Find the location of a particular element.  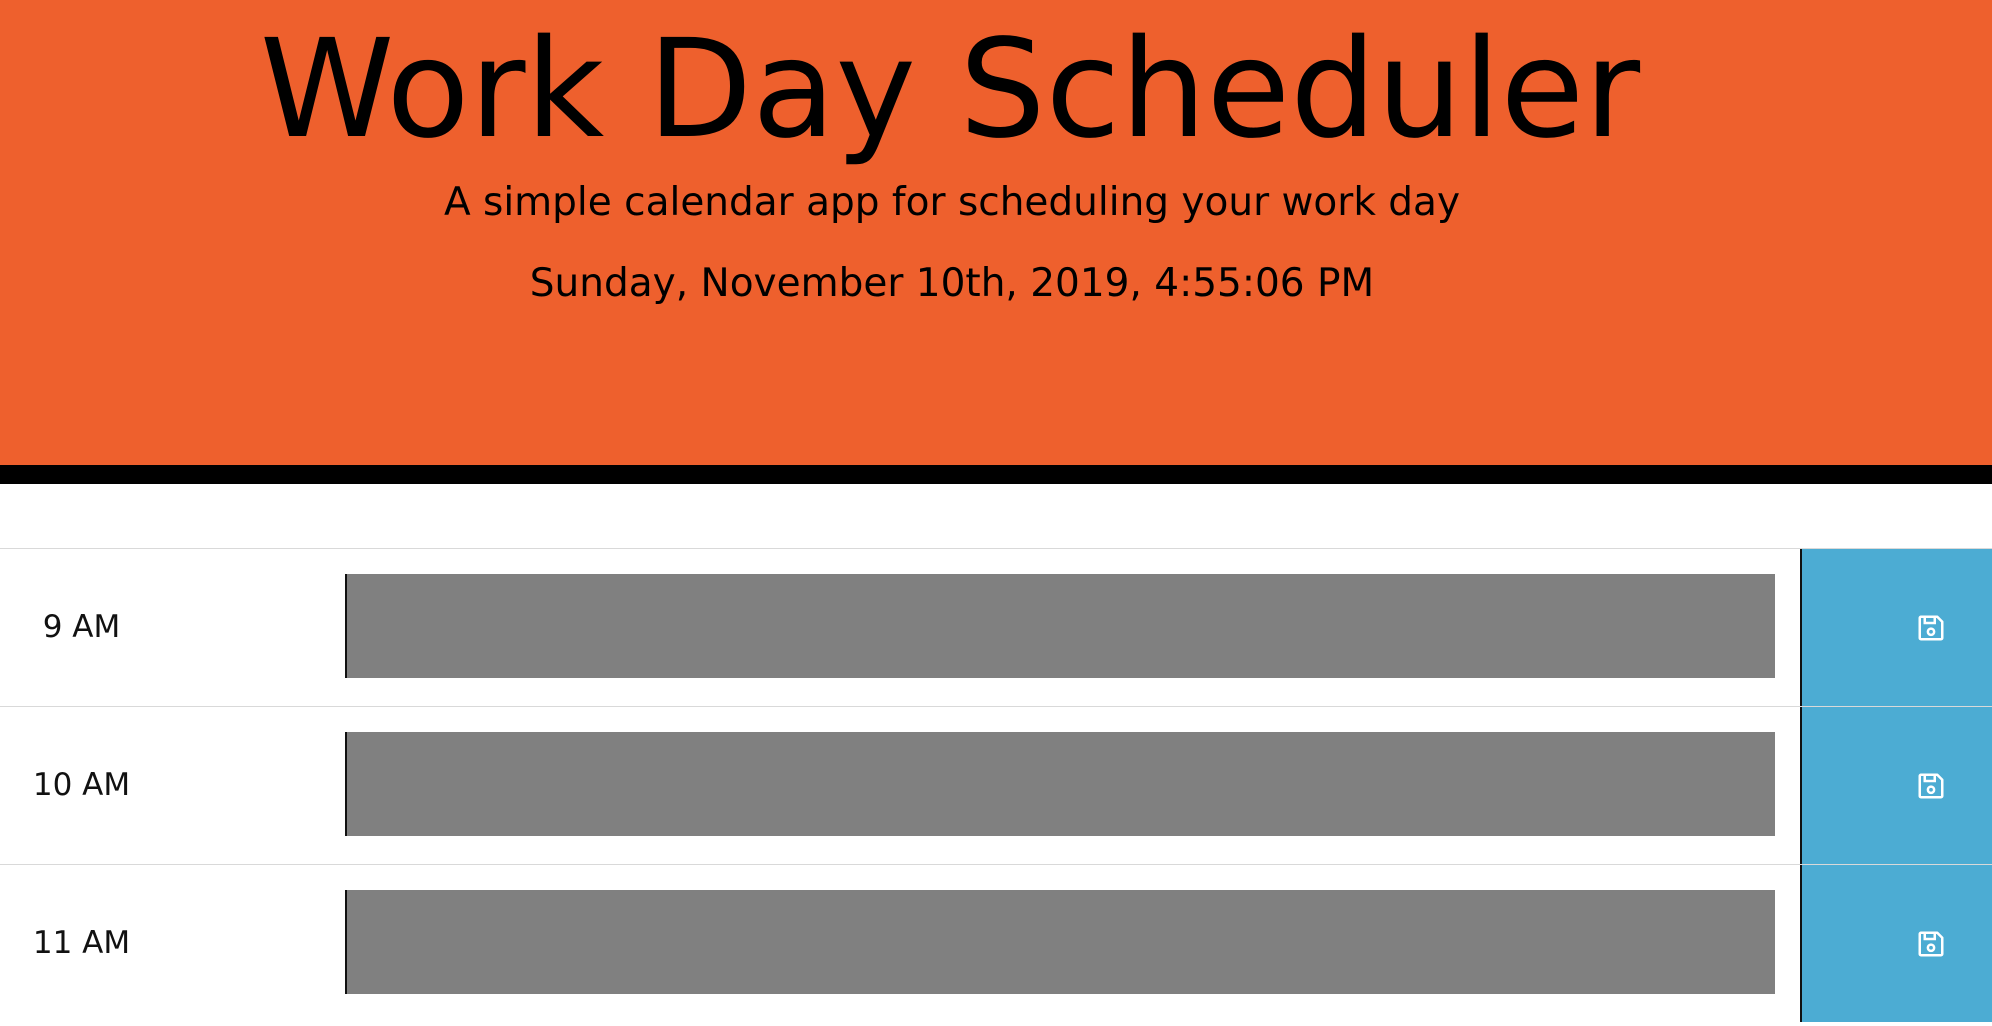

hour-label: 10 AM is located at coordinates (81, 785).